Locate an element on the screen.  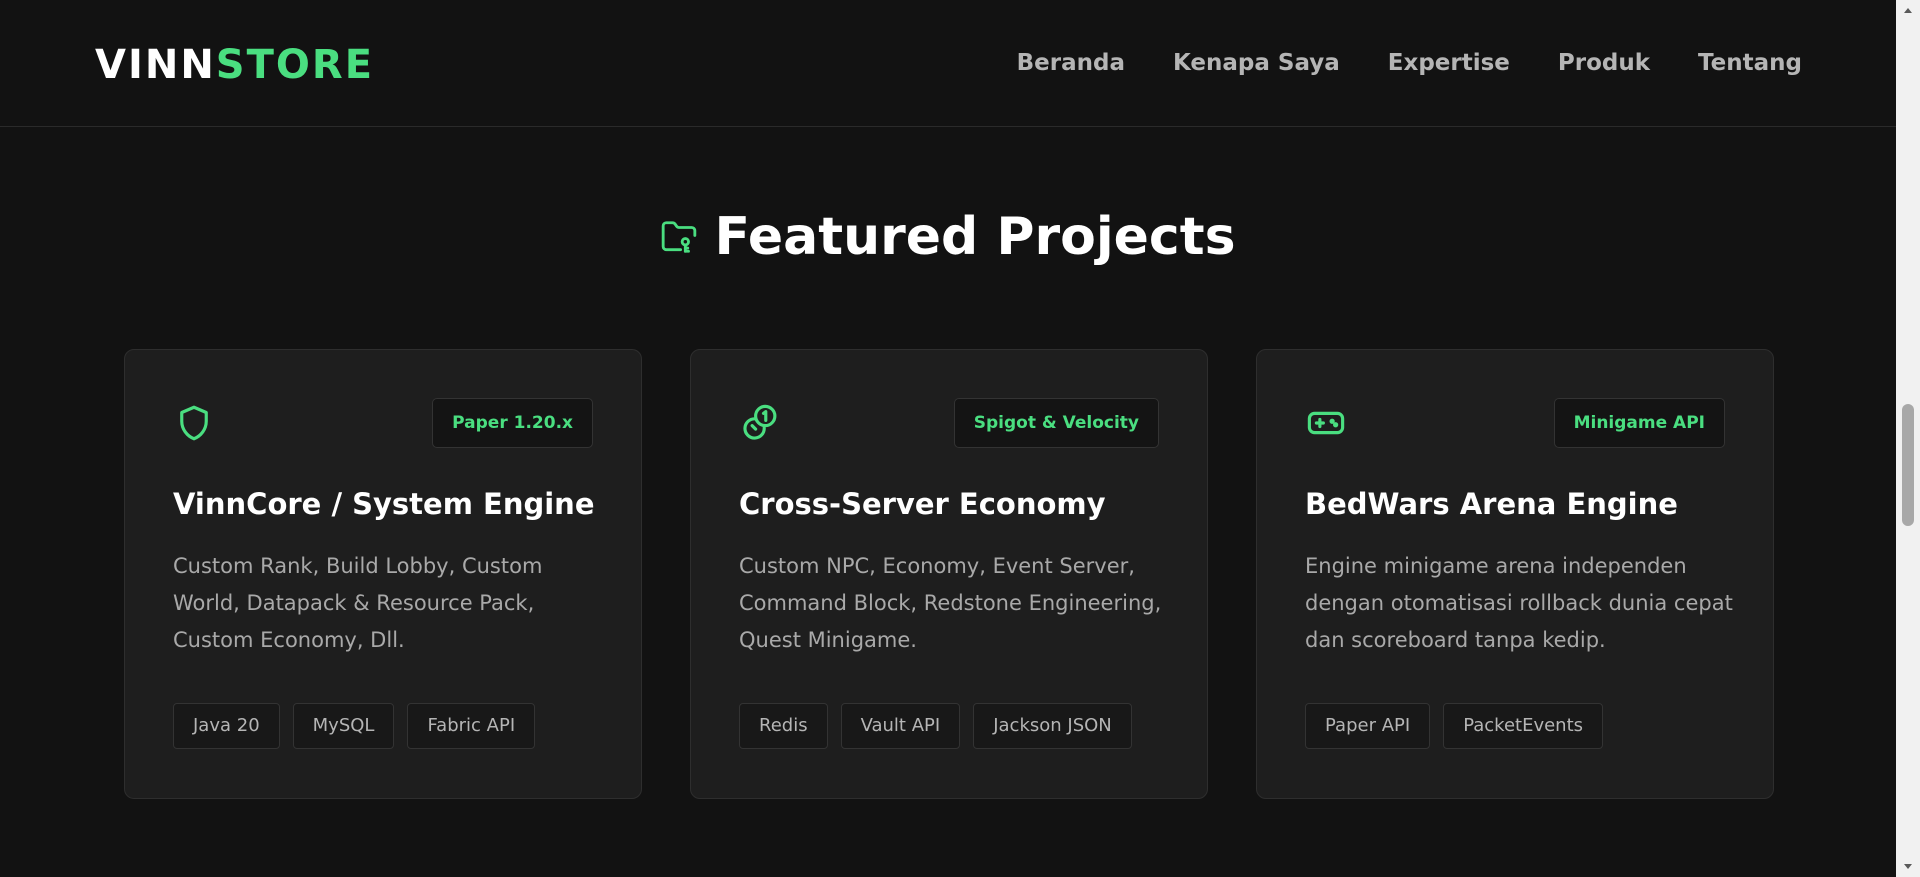
shield-icon is located at coordinates (194, 423).